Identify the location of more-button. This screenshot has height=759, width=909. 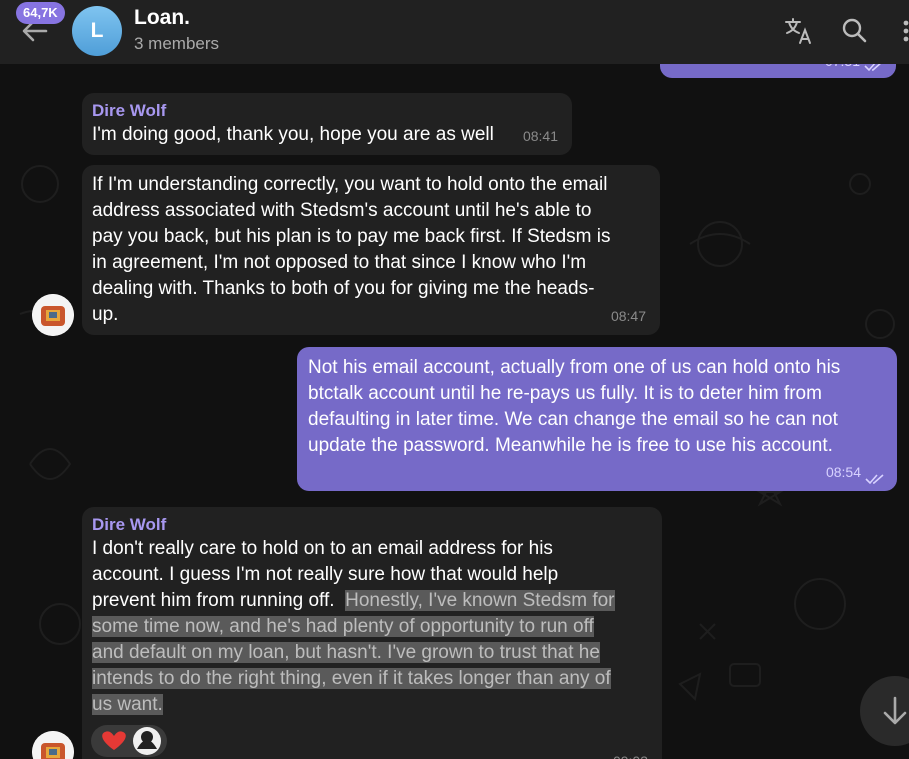
(901, 31).